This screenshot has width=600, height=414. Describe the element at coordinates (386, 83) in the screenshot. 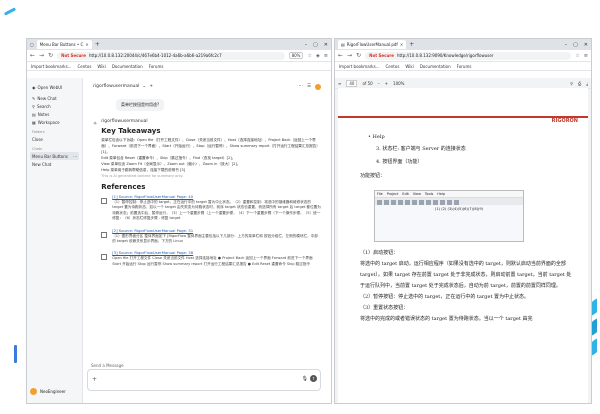

I see `zoom-in-icon: +` at that location.